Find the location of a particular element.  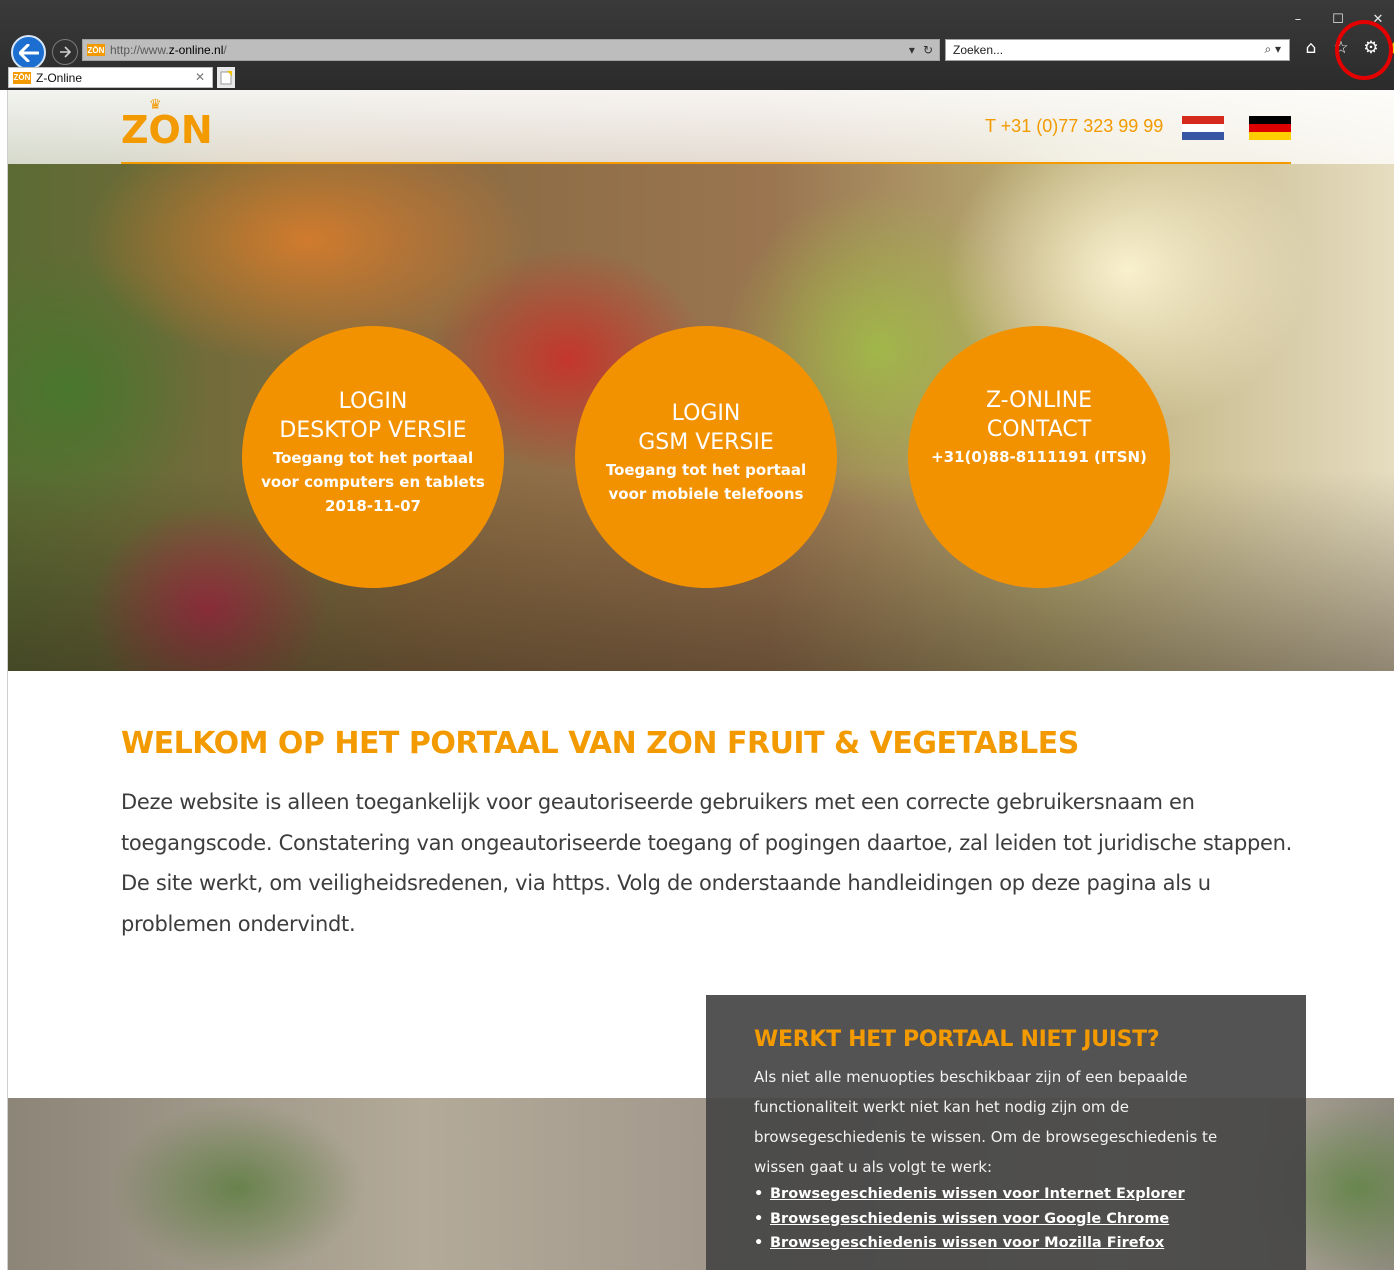

tab-title: Z-Online is located at coordinates (59, 77).